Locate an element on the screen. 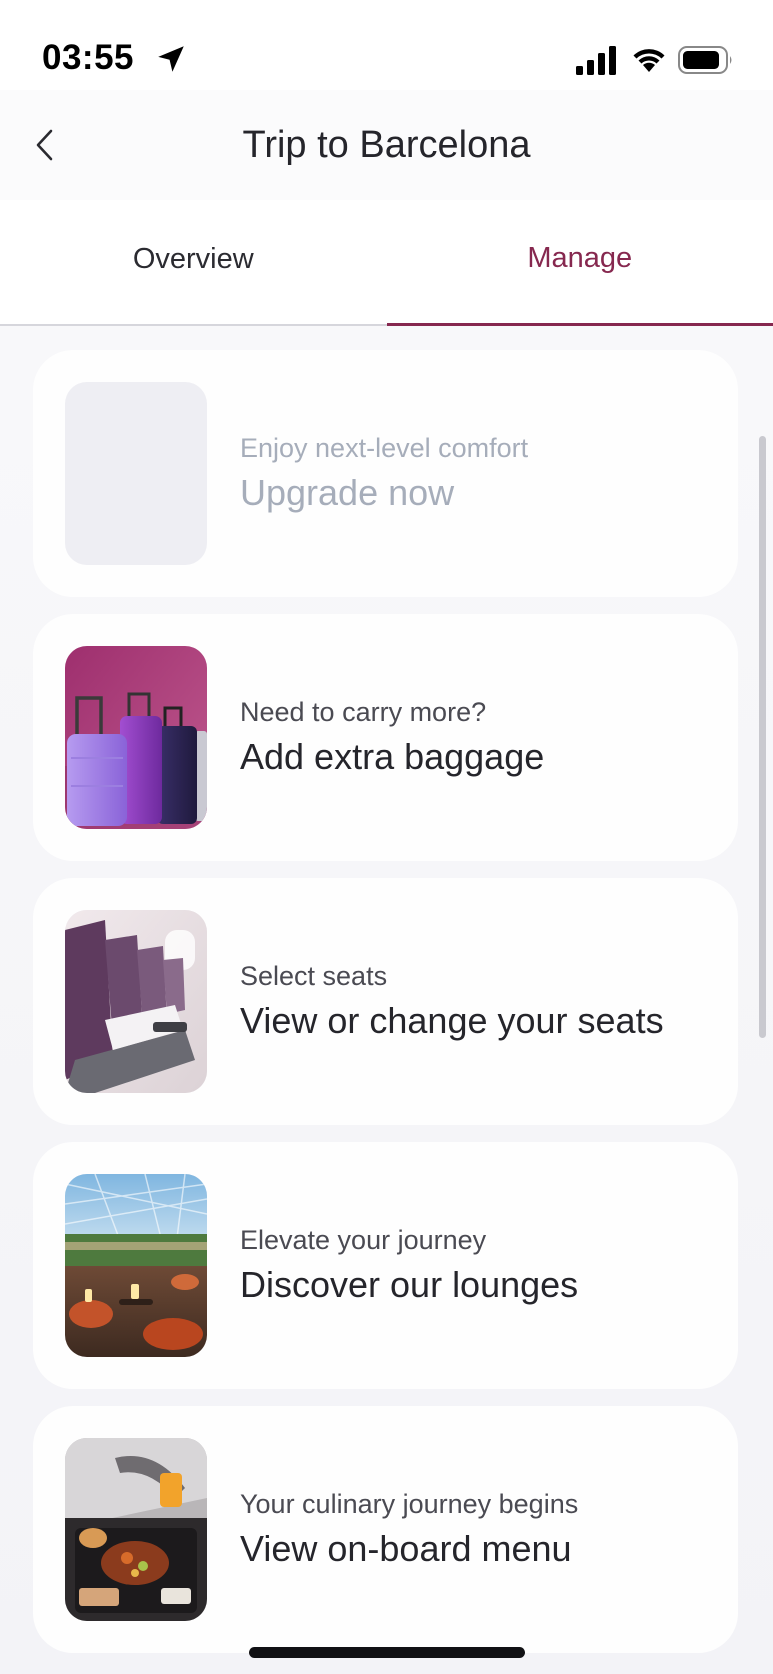 Image resolution: width=773 pixels, height=1674 pixels. card-subtitle: Enjoy next-level comfort is located at coordinates (384, 448).